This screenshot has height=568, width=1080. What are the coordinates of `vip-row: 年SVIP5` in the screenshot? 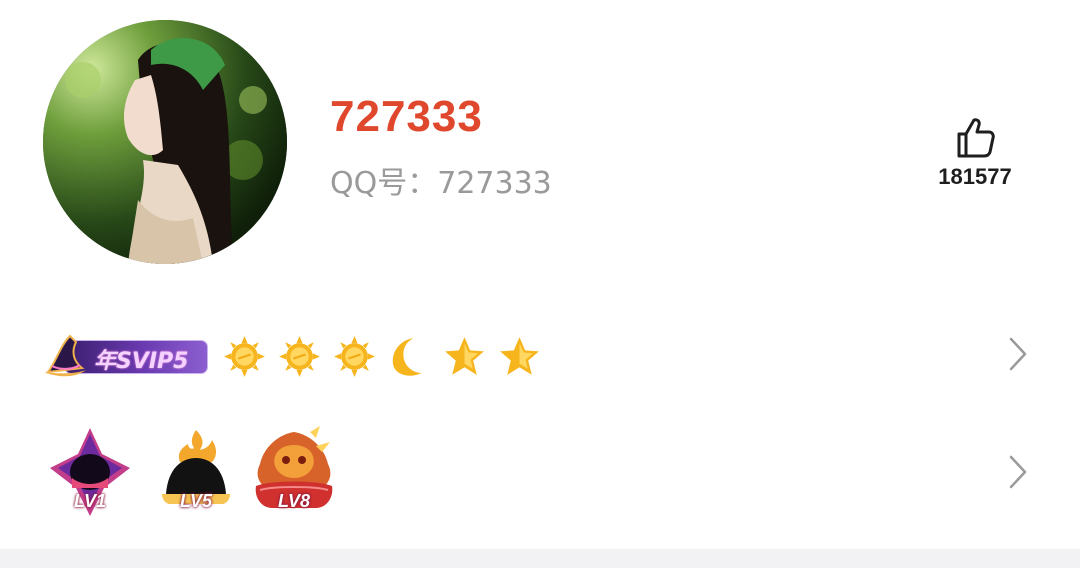 It's located at (540, 356).